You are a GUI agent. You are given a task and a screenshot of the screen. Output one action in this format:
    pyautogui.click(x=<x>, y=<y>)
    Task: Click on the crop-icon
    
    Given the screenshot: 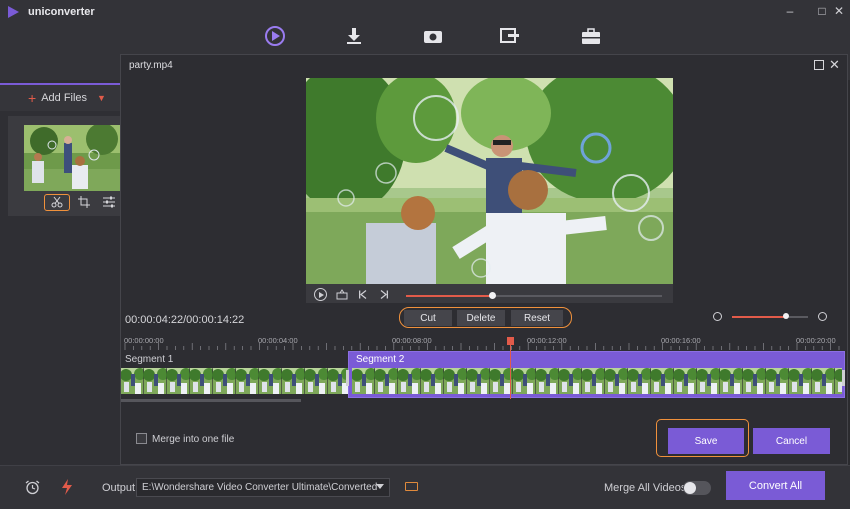 What is the action you would take?
    pyautogui.click(x=84, y=202)
    